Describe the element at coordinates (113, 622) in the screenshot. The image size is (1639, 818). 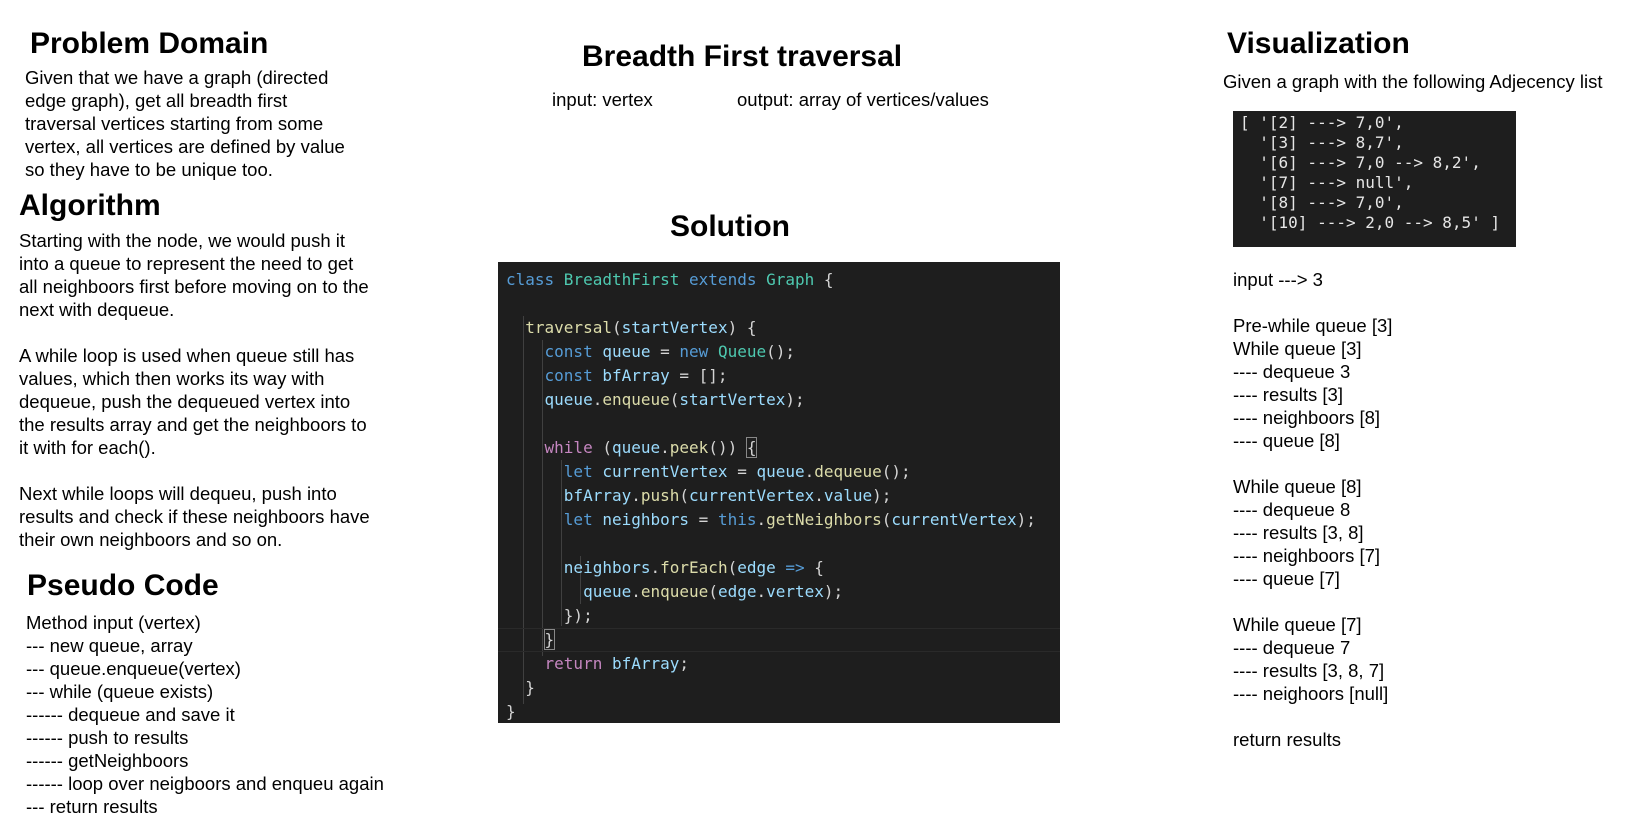
I see `text-line: Method input (vertex)` at that location.